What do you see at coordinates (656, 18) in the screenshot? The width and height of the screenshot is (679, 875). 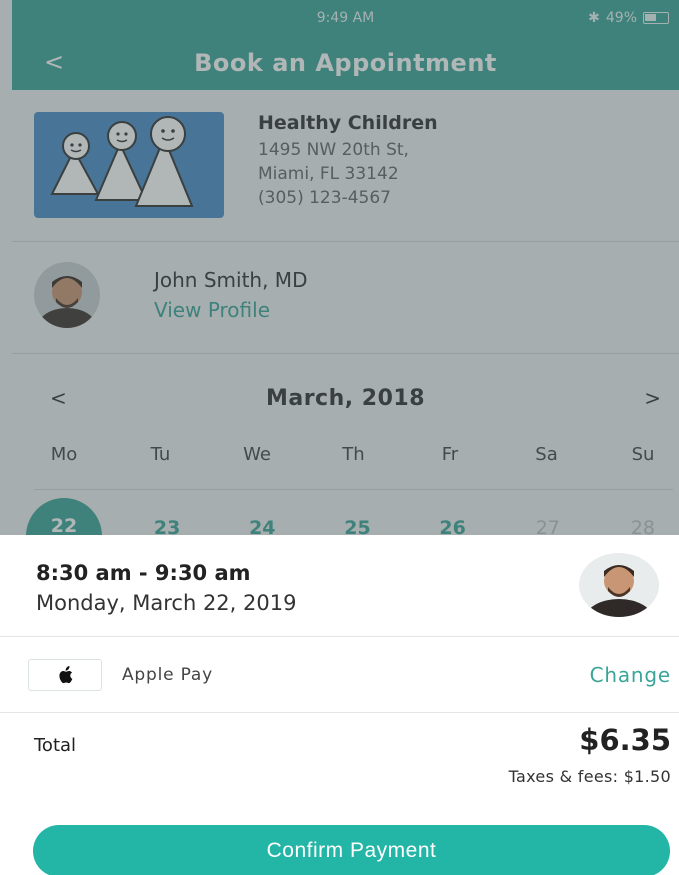 I see `battery-icon` at bounding box center [656, 18].